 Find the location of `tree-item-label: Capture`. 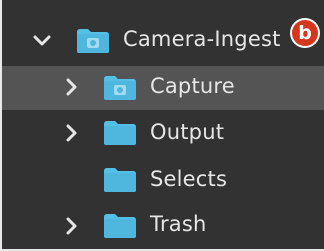

tree-item-label: Capture is located at coordinates (192, 86).